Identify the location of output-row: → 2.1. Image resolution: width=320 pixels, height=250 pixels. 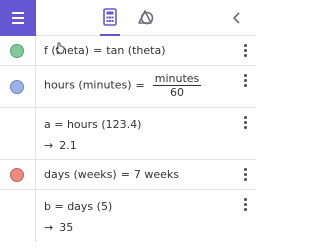
(60, 145).